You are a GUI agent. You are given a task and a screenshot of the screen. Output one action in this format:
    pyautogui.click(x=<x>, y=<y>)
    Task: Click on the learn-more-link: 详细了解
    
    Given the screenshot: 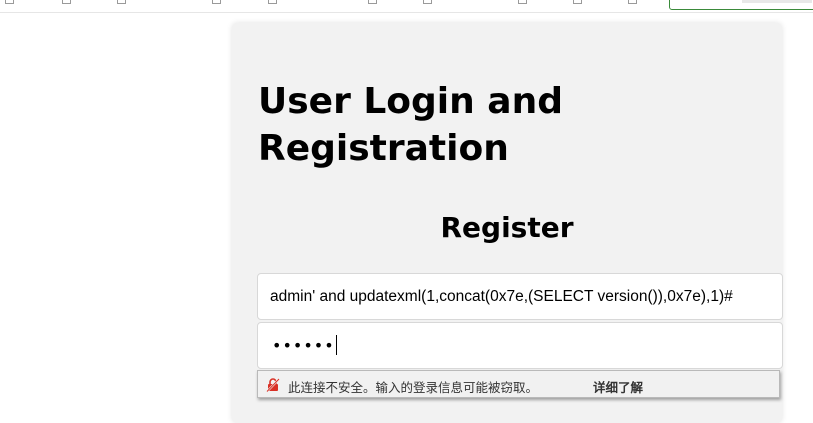 What is the action you would take?
    pyautogui.click(x=618, y=386)
    